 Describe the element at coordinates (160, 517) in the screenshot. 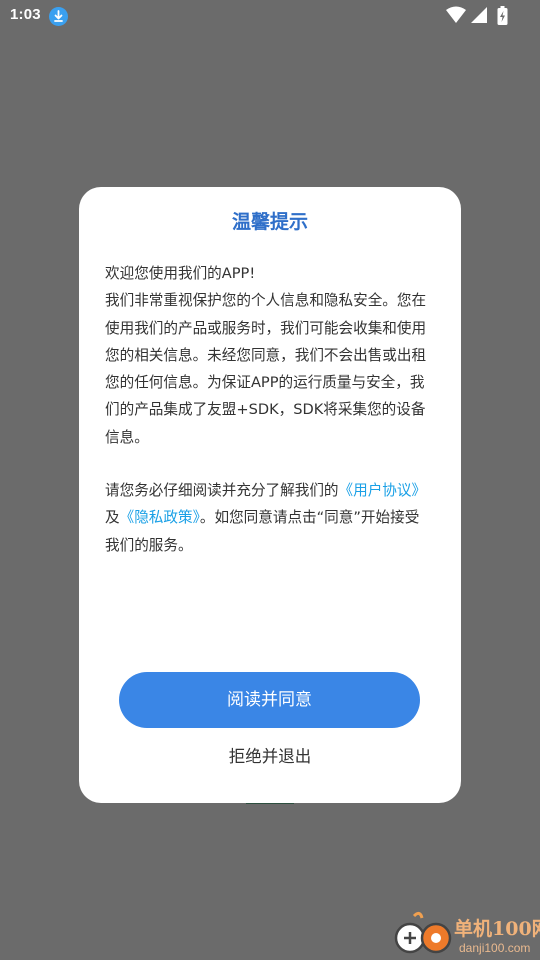

I see `privacy-policy-link: 《隐私政策》` at that location.